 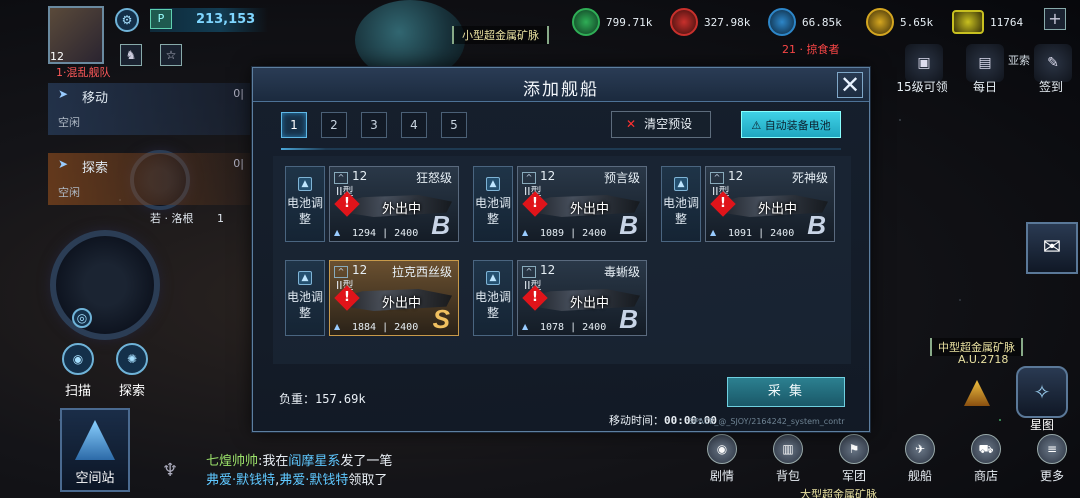 I want to click on enemy-label: 21 · 掠食者, so click(x=811, y=49).